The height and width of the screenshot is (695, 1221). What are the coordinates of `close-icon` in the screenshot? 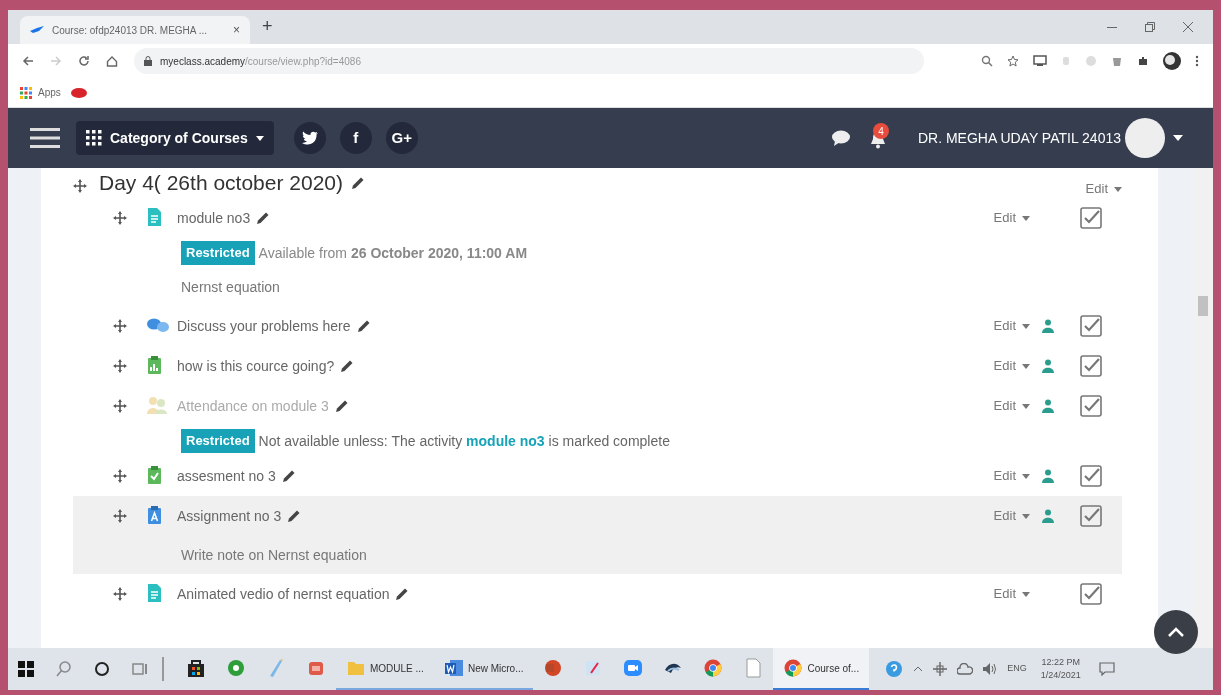 It's located at (1188, 27).